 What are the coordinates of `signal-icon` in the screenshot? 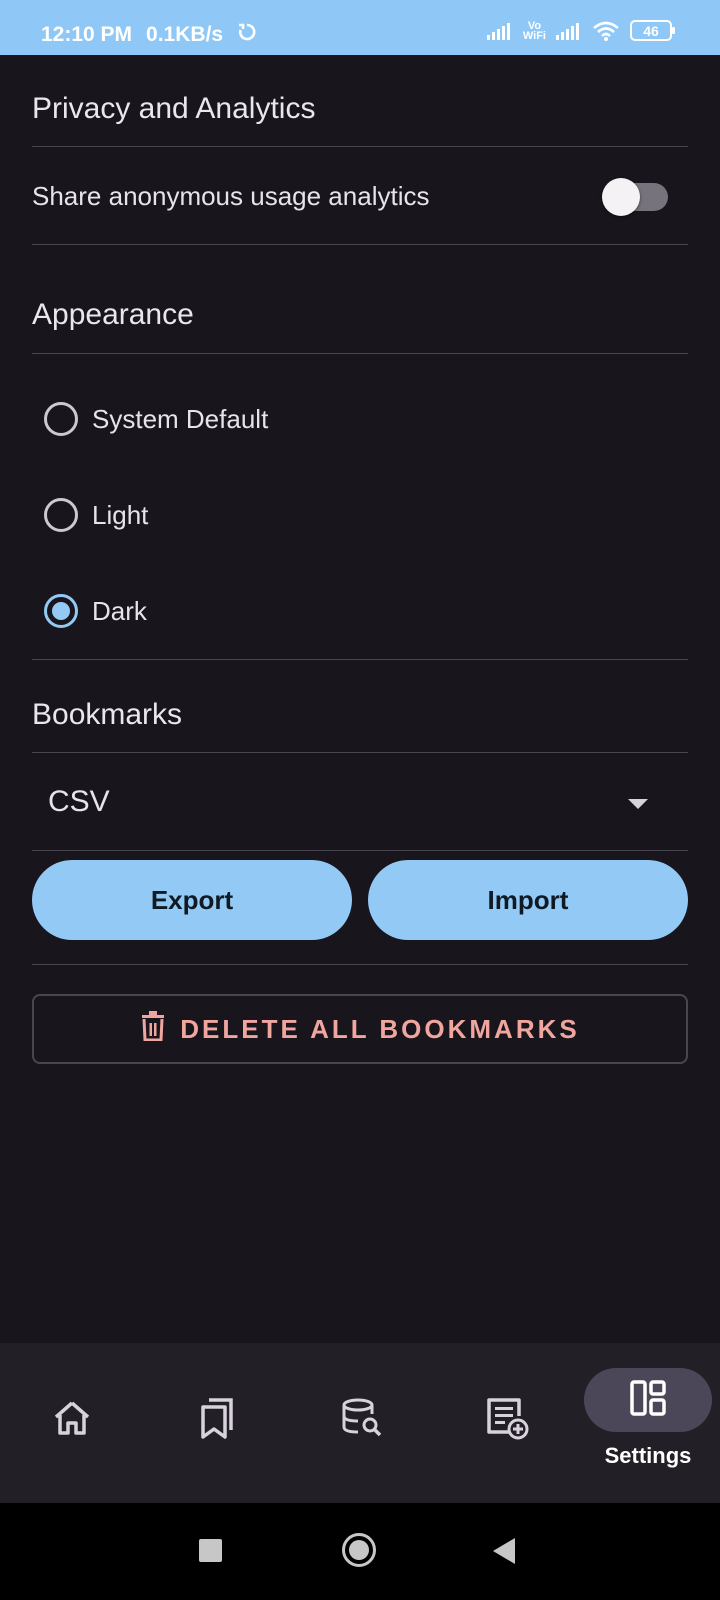 It's located at (499, 31).